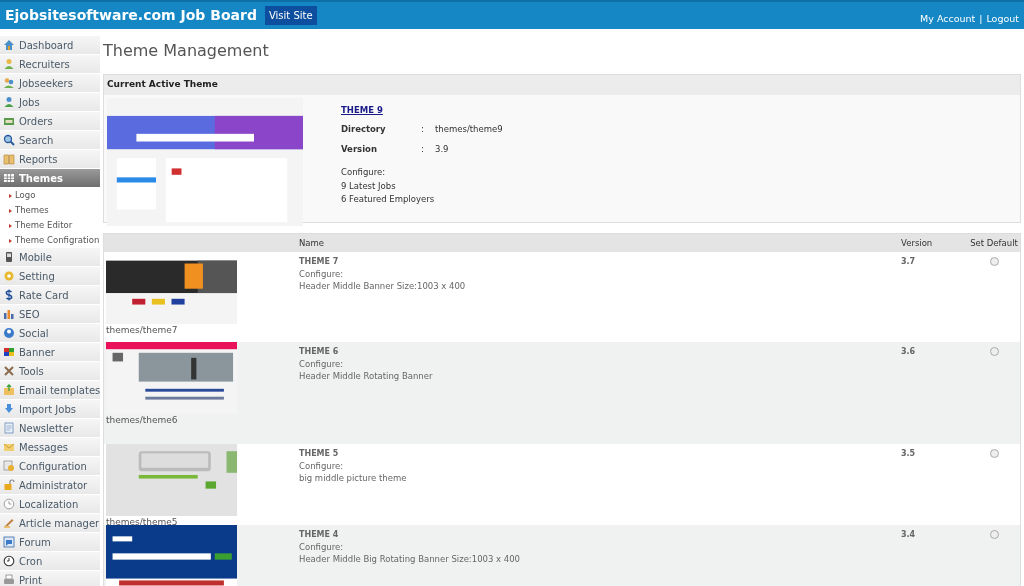 Image resolution: width=1024 pixels, height=586 pixels. Describe the element at coordinates (383, 286) in the screenshot. I see `config-text: Header Middle Banner Size:1003 x 400` at that location.